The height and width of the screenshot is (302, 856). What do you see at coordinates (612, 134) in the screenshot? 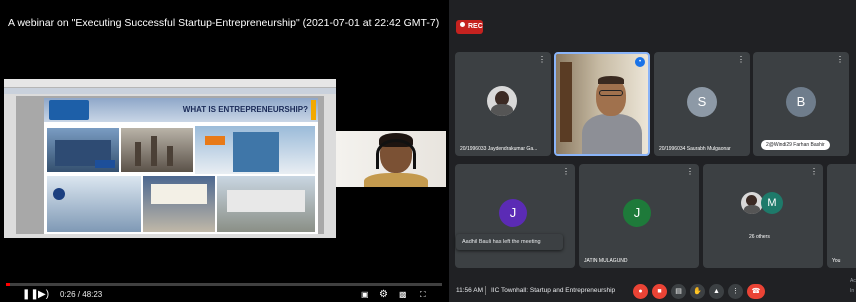
I see `speaker-body` at bounding box center [612, 134].